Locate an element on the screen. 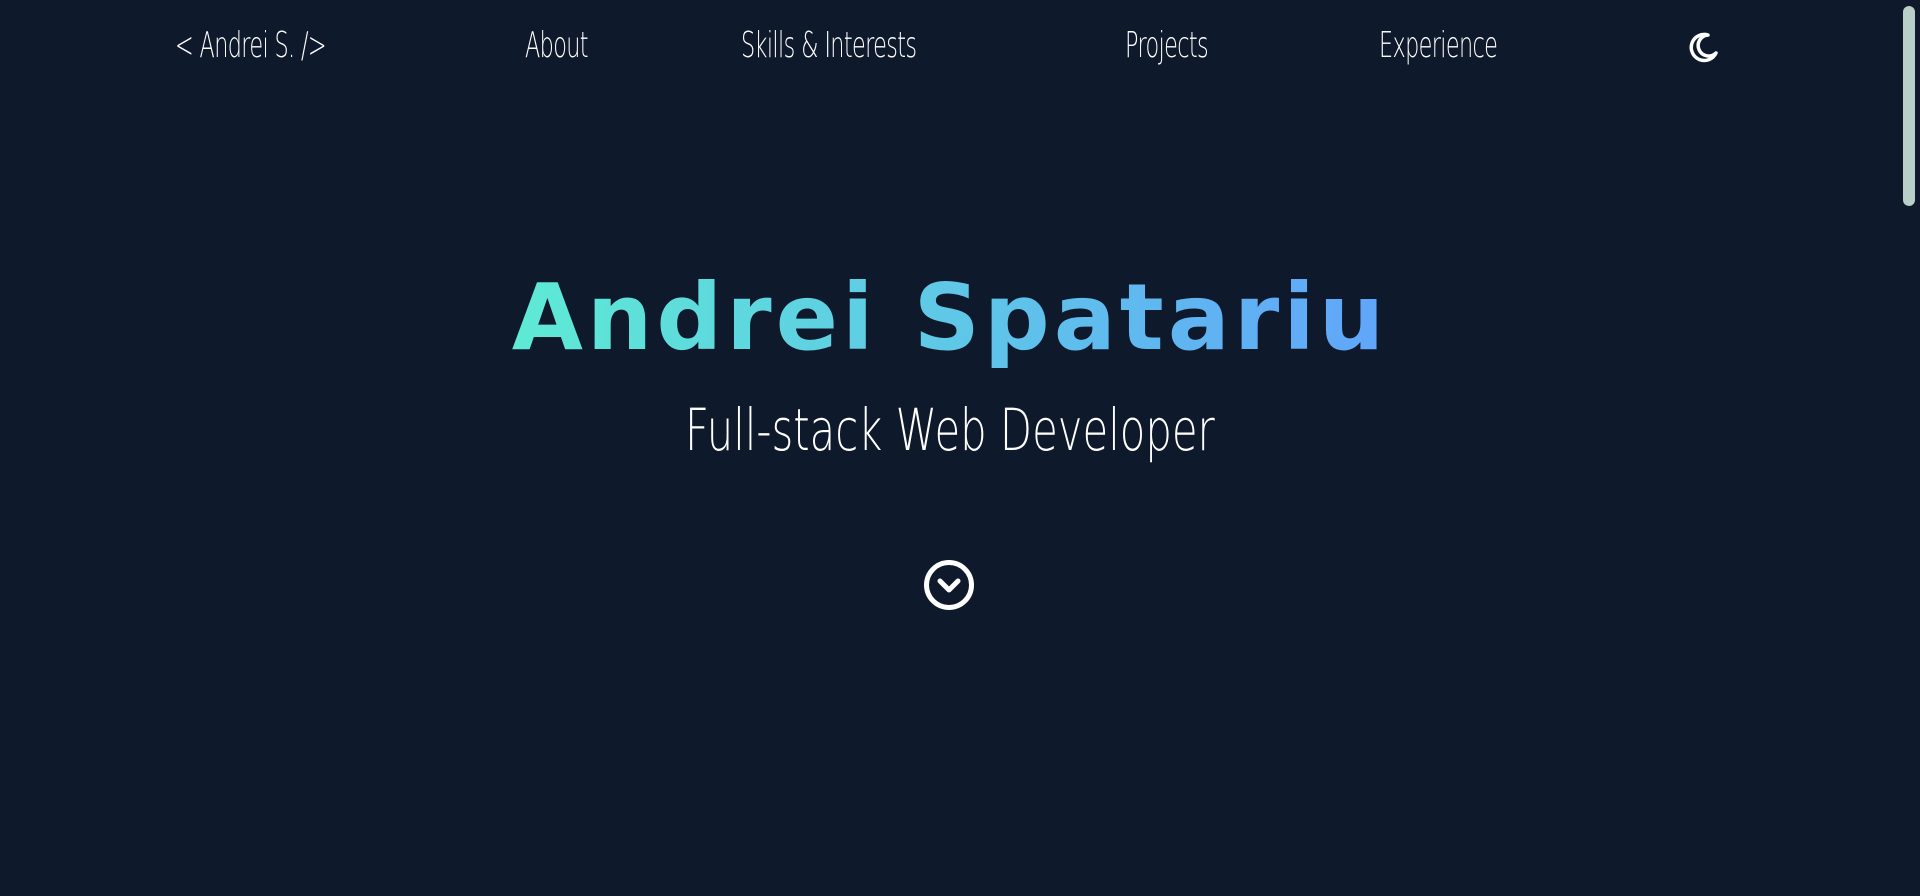  theme-toggle-button is located at coordinates (1704, 47).